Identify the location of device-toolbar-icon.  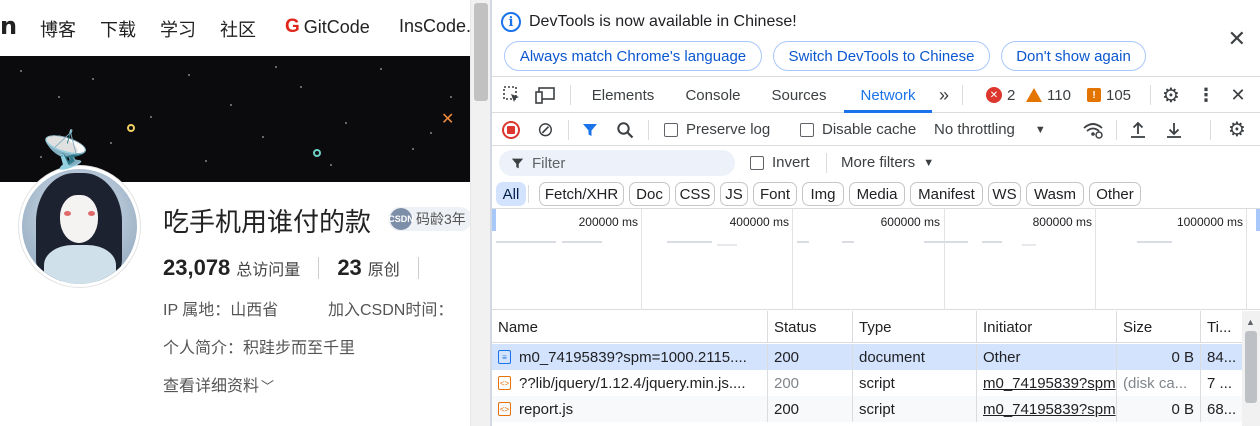
(546, 95).